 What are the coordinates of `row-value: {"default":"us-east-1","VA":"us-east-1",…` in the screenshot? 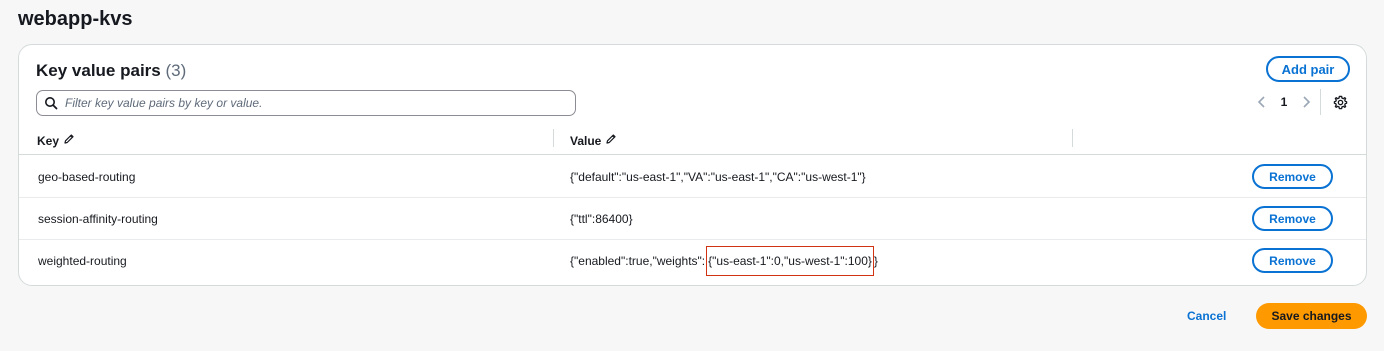 It's located at (718, 177).